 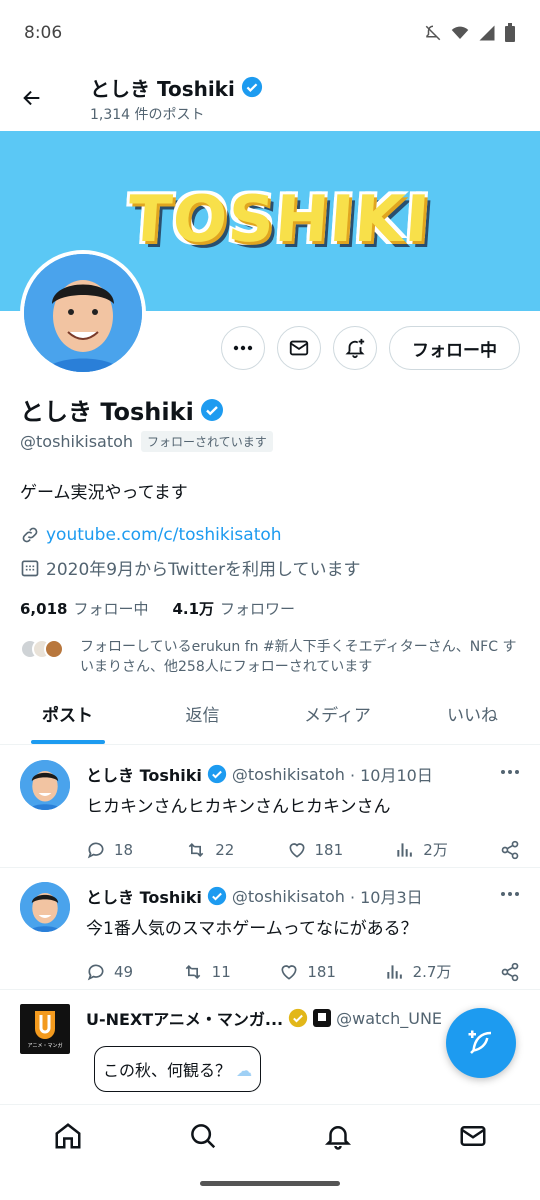 I want to click on profile-tabs: ポスト 返信 メディア いいね, so click(x=270, y=714).